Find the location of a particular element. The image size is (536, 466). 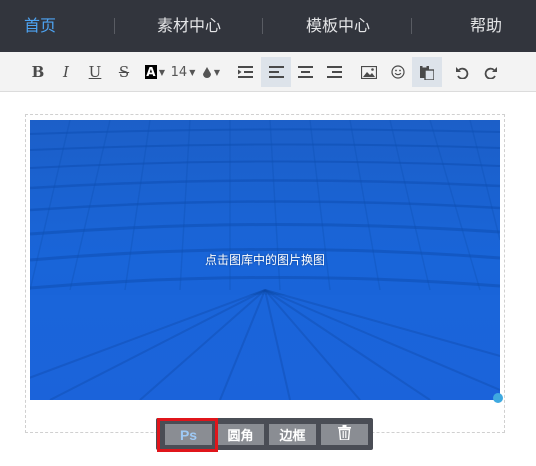

font-size-value: 14 is located at coordinates (179, 72).